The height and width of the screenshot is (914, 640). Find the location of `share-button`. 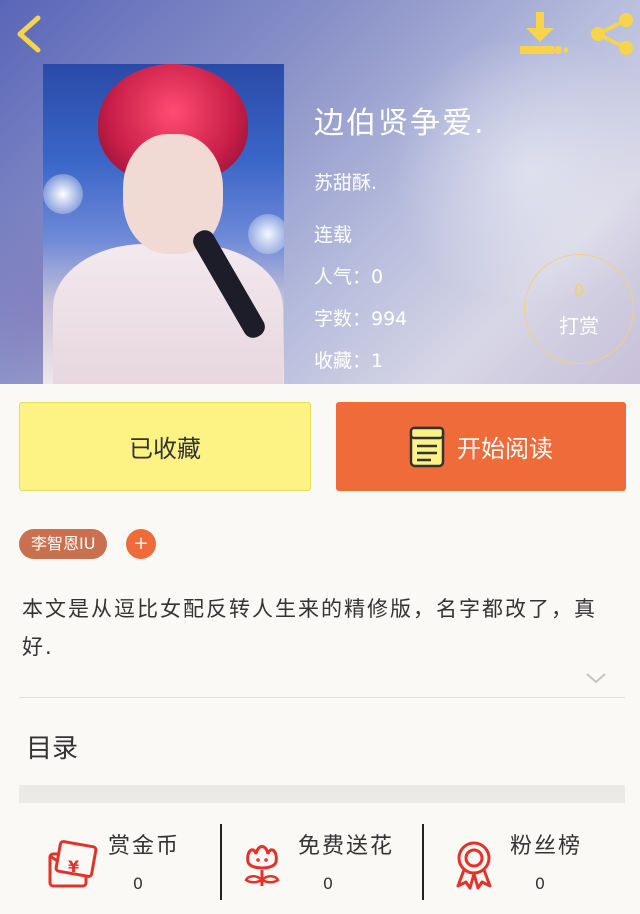

share-button is located at coordinates (612, 34).